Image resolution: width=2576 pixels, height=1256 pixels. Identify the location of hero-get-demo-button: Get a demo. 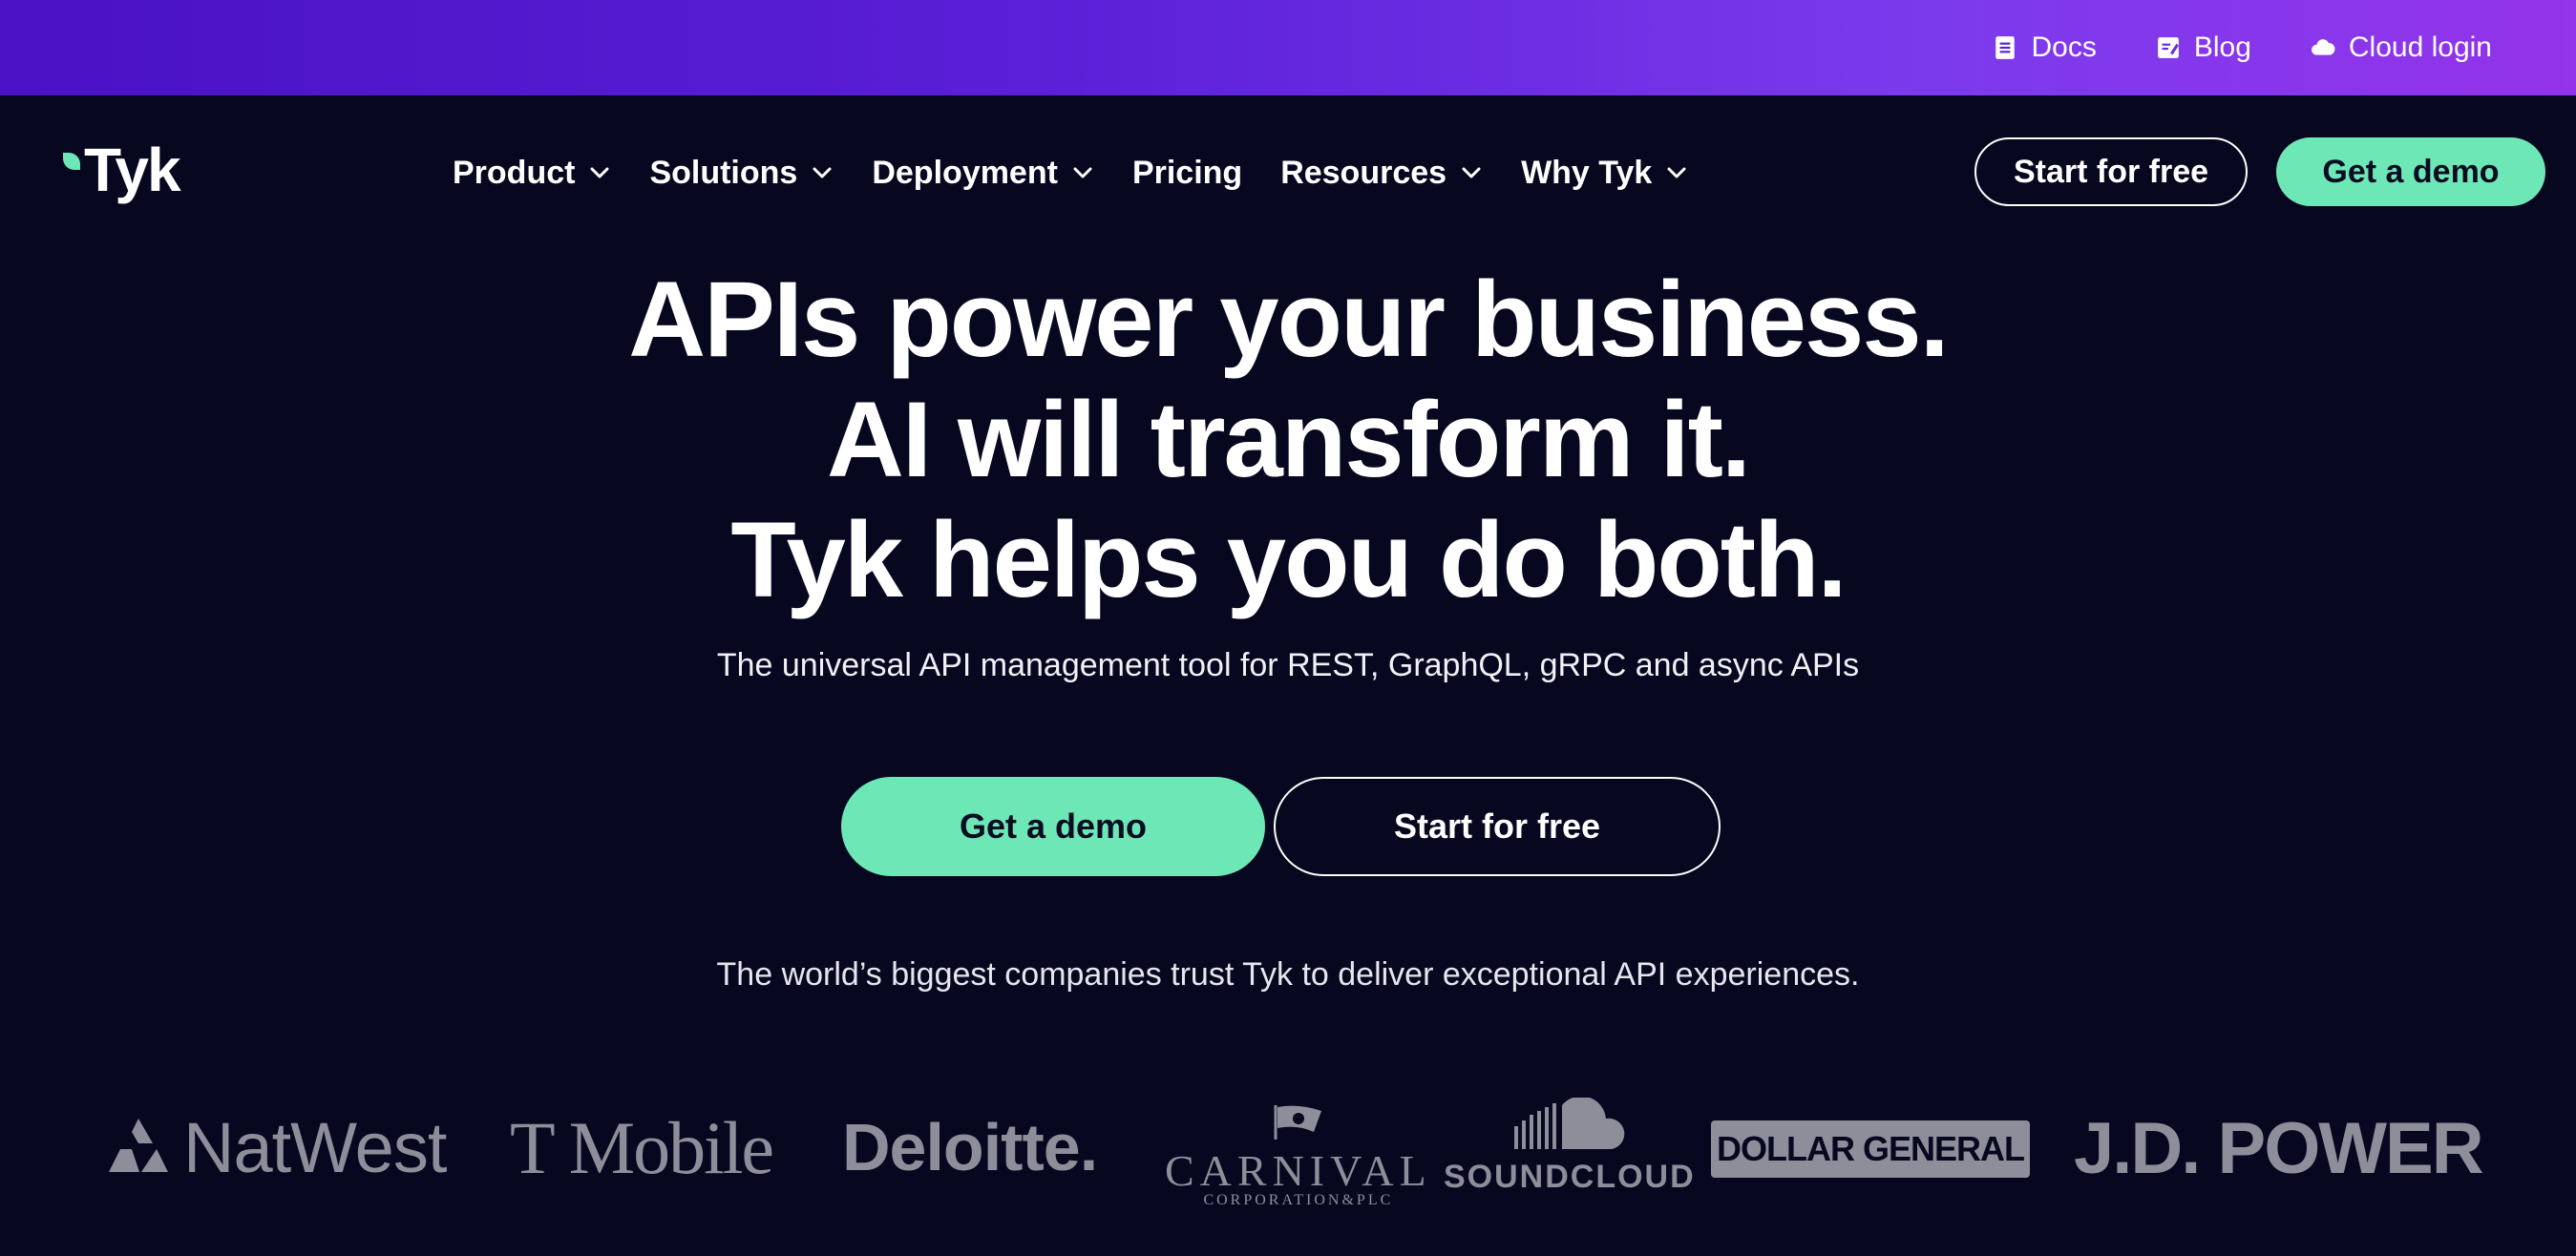
(1053, 827).